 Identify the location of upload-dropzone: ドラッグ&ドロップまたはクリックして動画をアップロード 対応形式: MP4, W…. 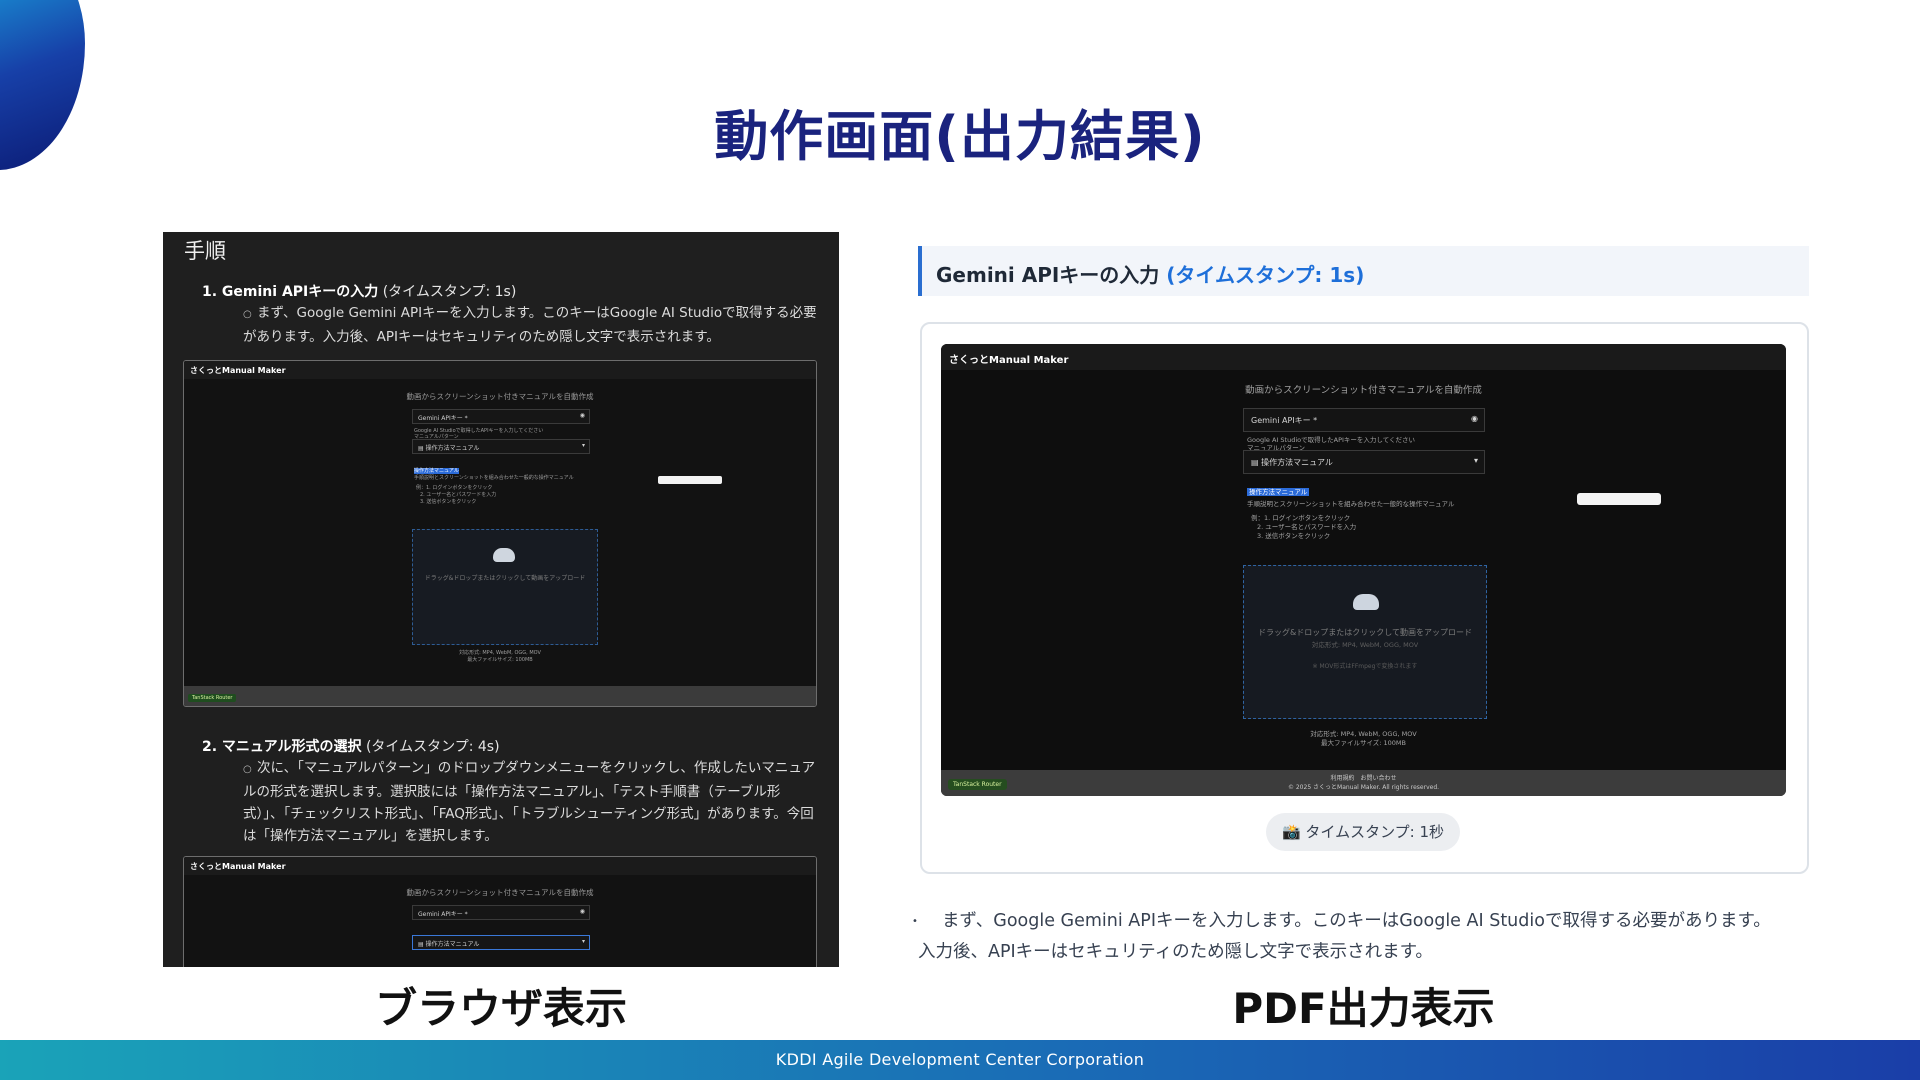
(1365, 642).